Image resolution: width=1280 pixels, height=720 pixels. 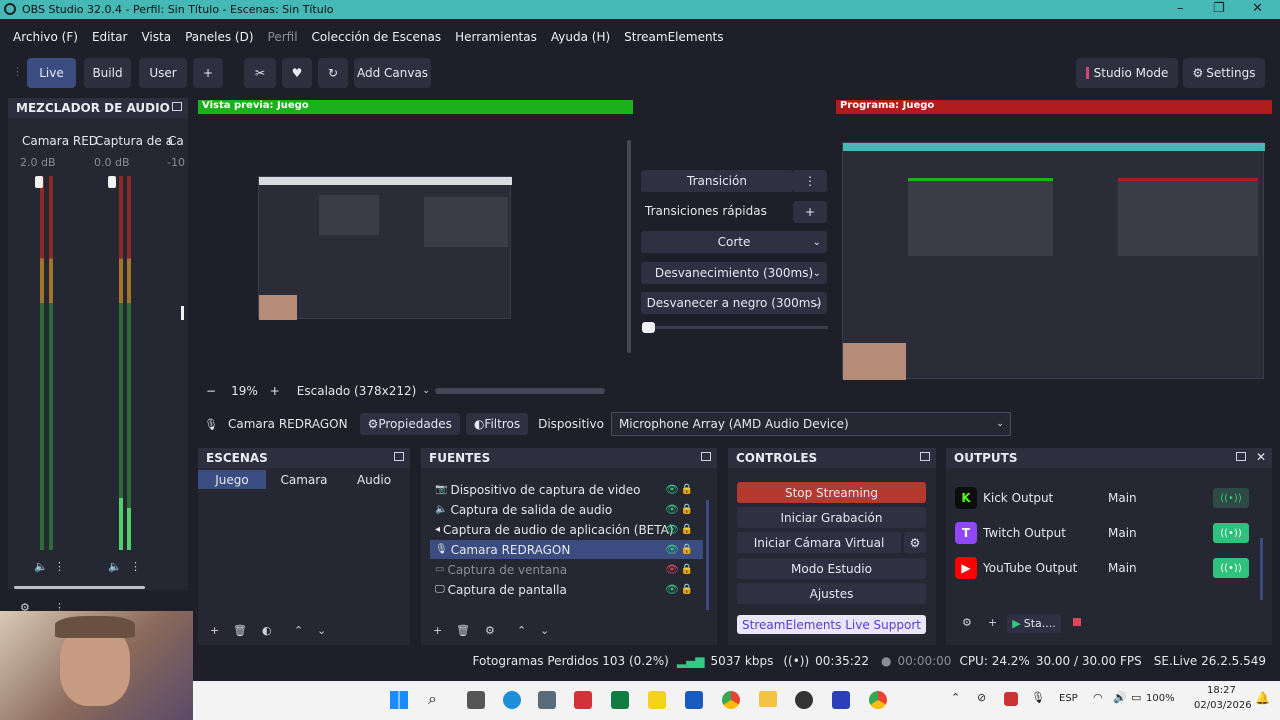 What do you see at coordinates (304, 479) in the screenshot?
I see `scene-item-camara: Camara` at bounding box center [304, 479].